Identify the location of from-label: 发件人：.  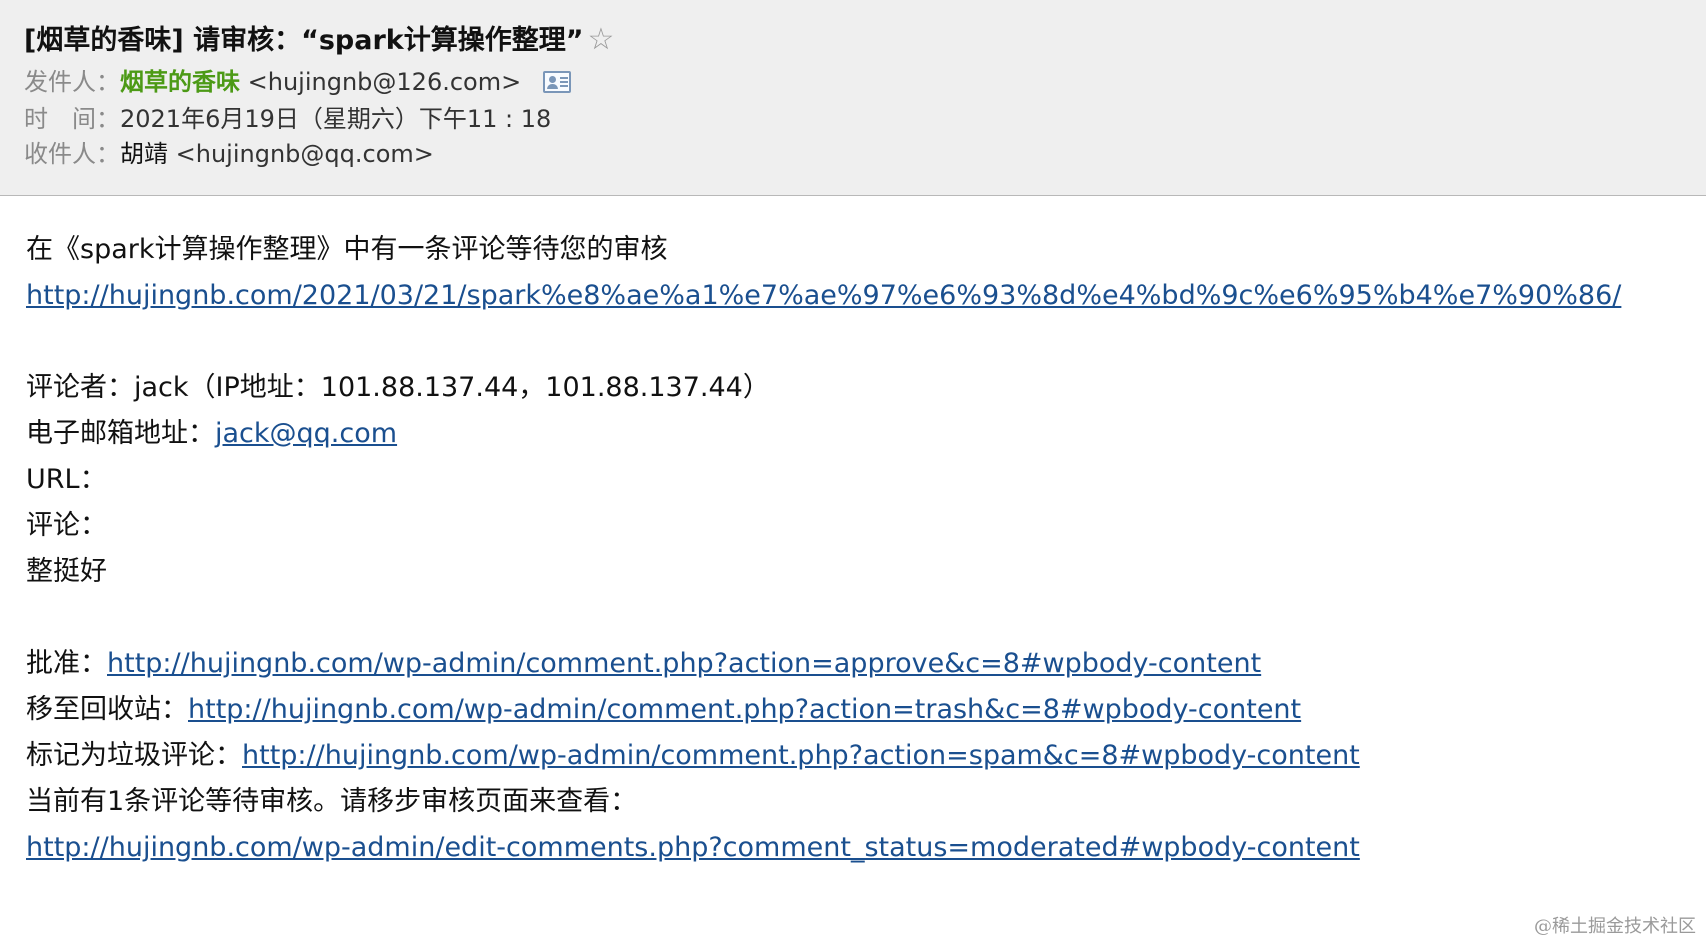
(72, 82).